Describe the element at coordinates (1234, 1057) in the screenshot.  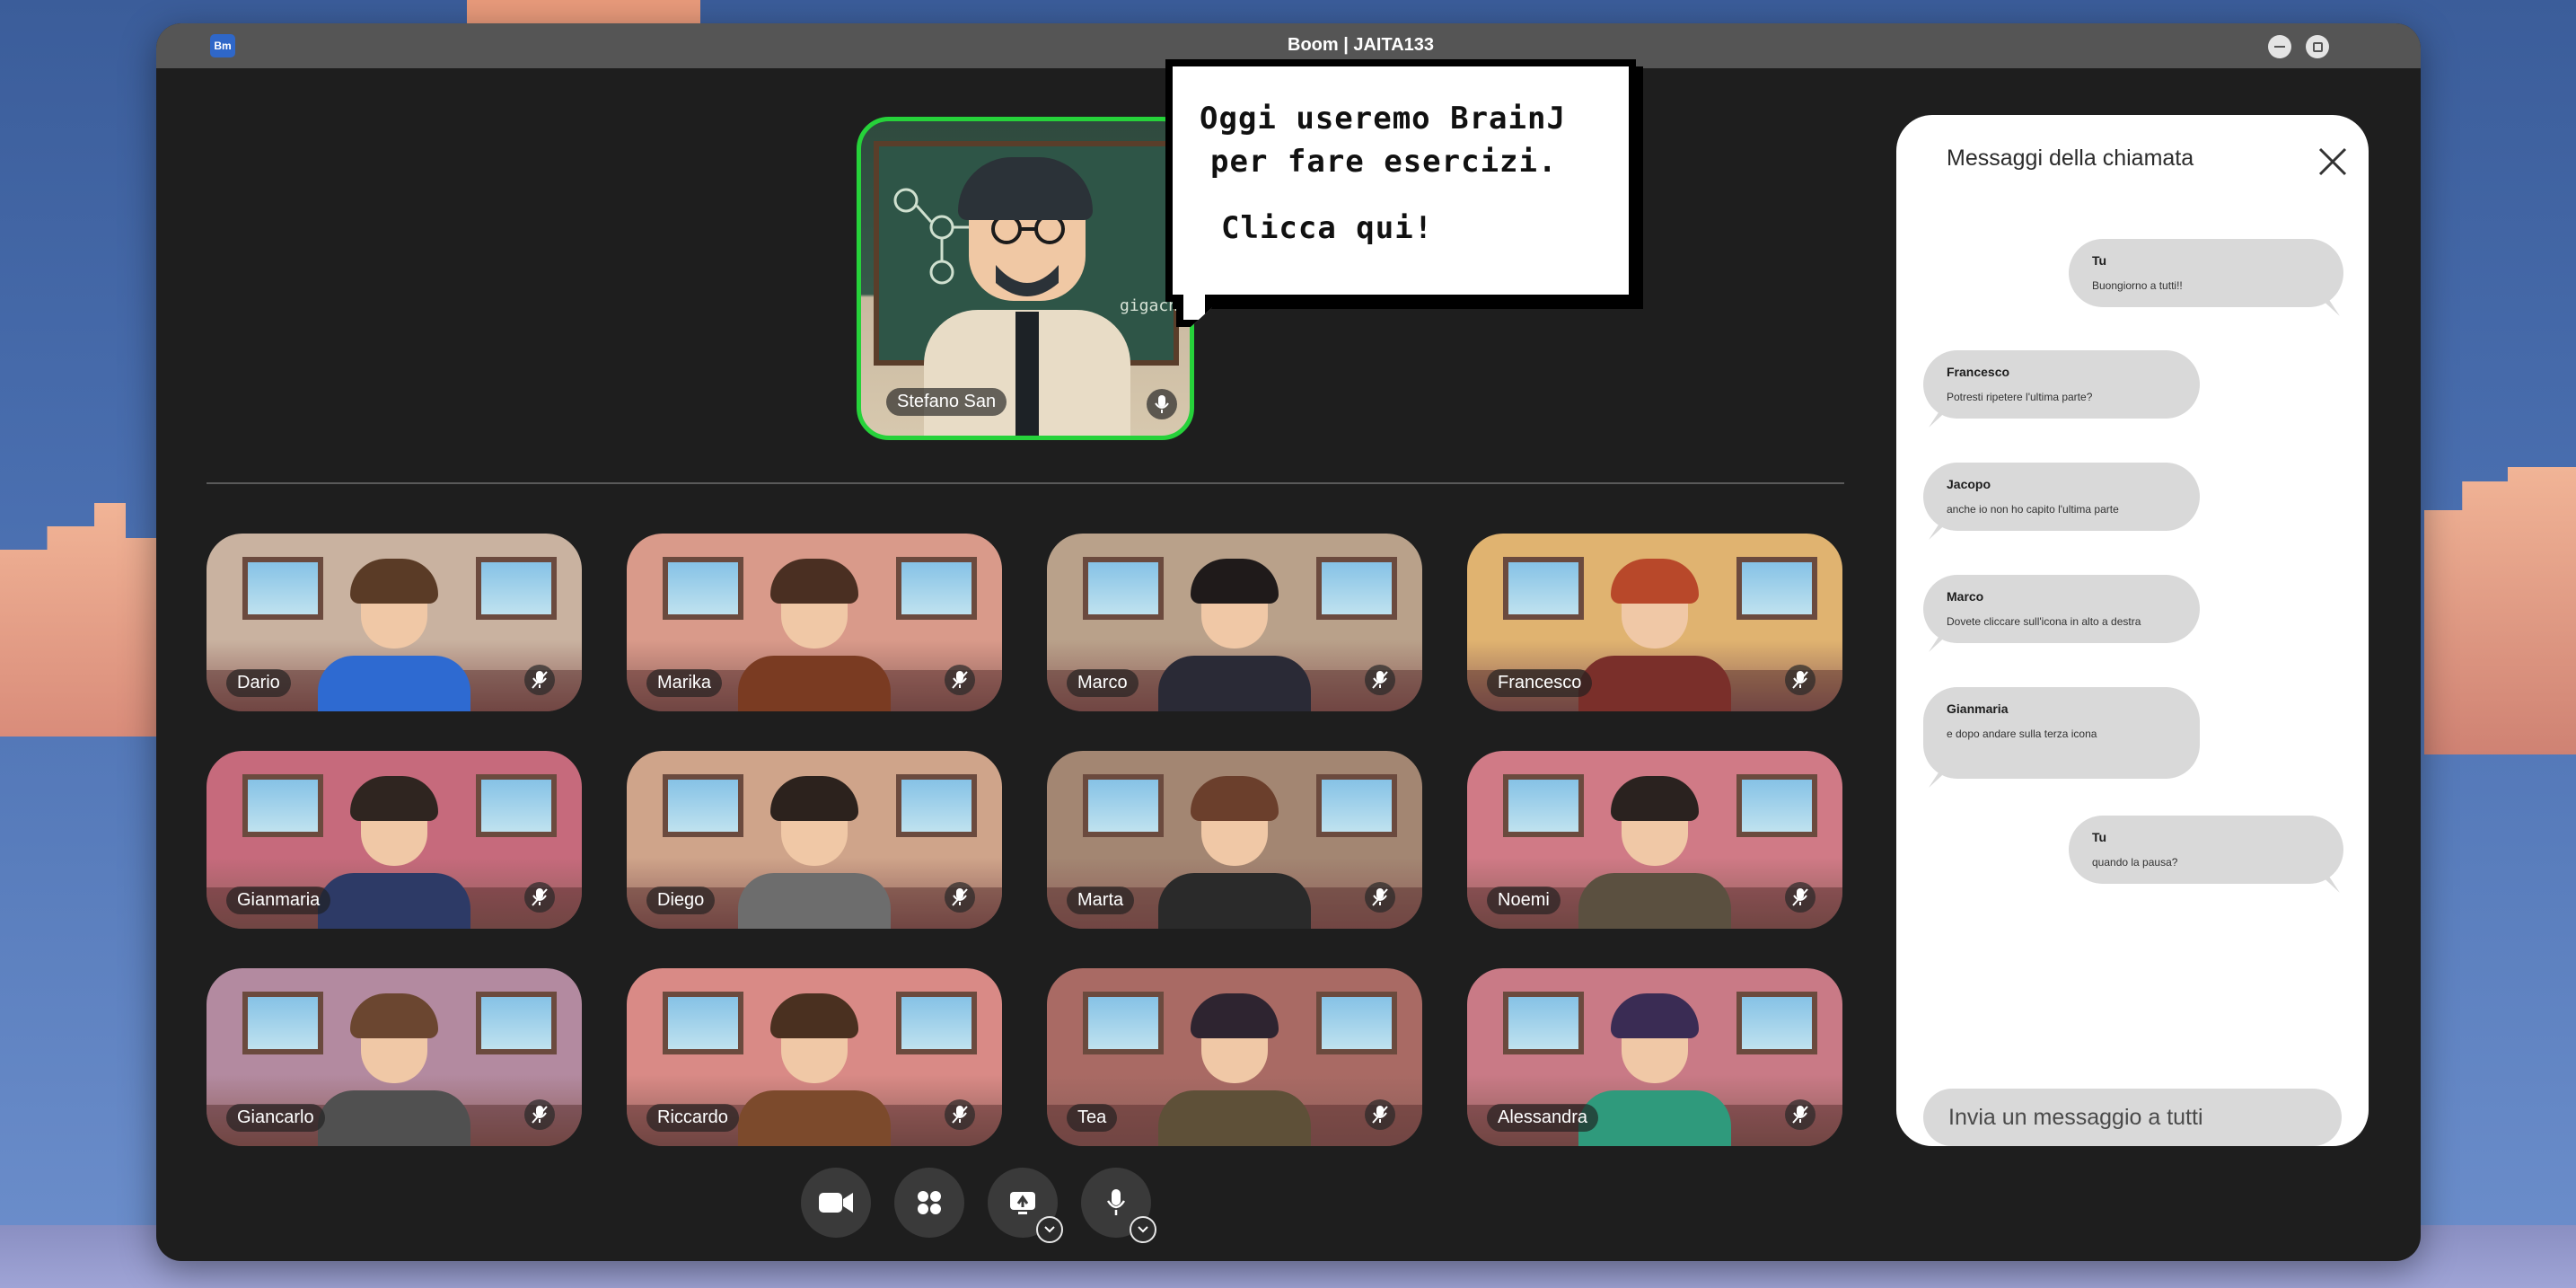
I see `participant-tile: Tea` at that location.